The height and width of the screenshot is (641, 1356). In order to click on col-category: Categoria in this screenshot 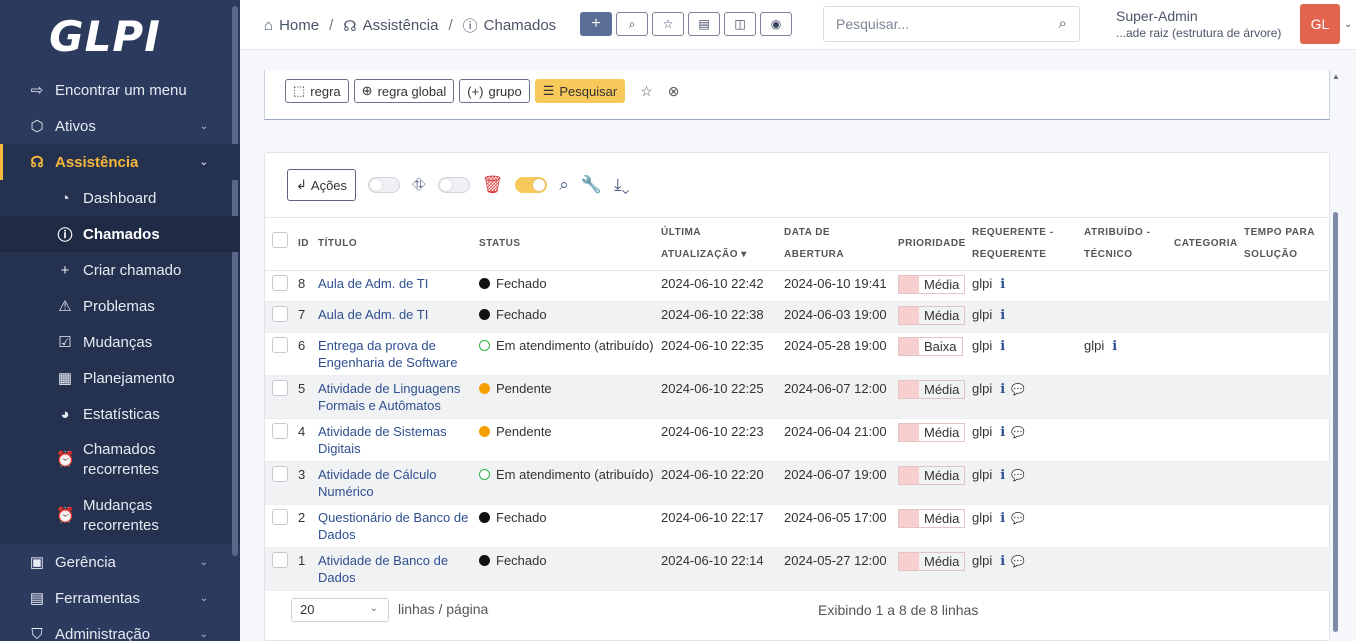, I will do `click(1206, 244)`.